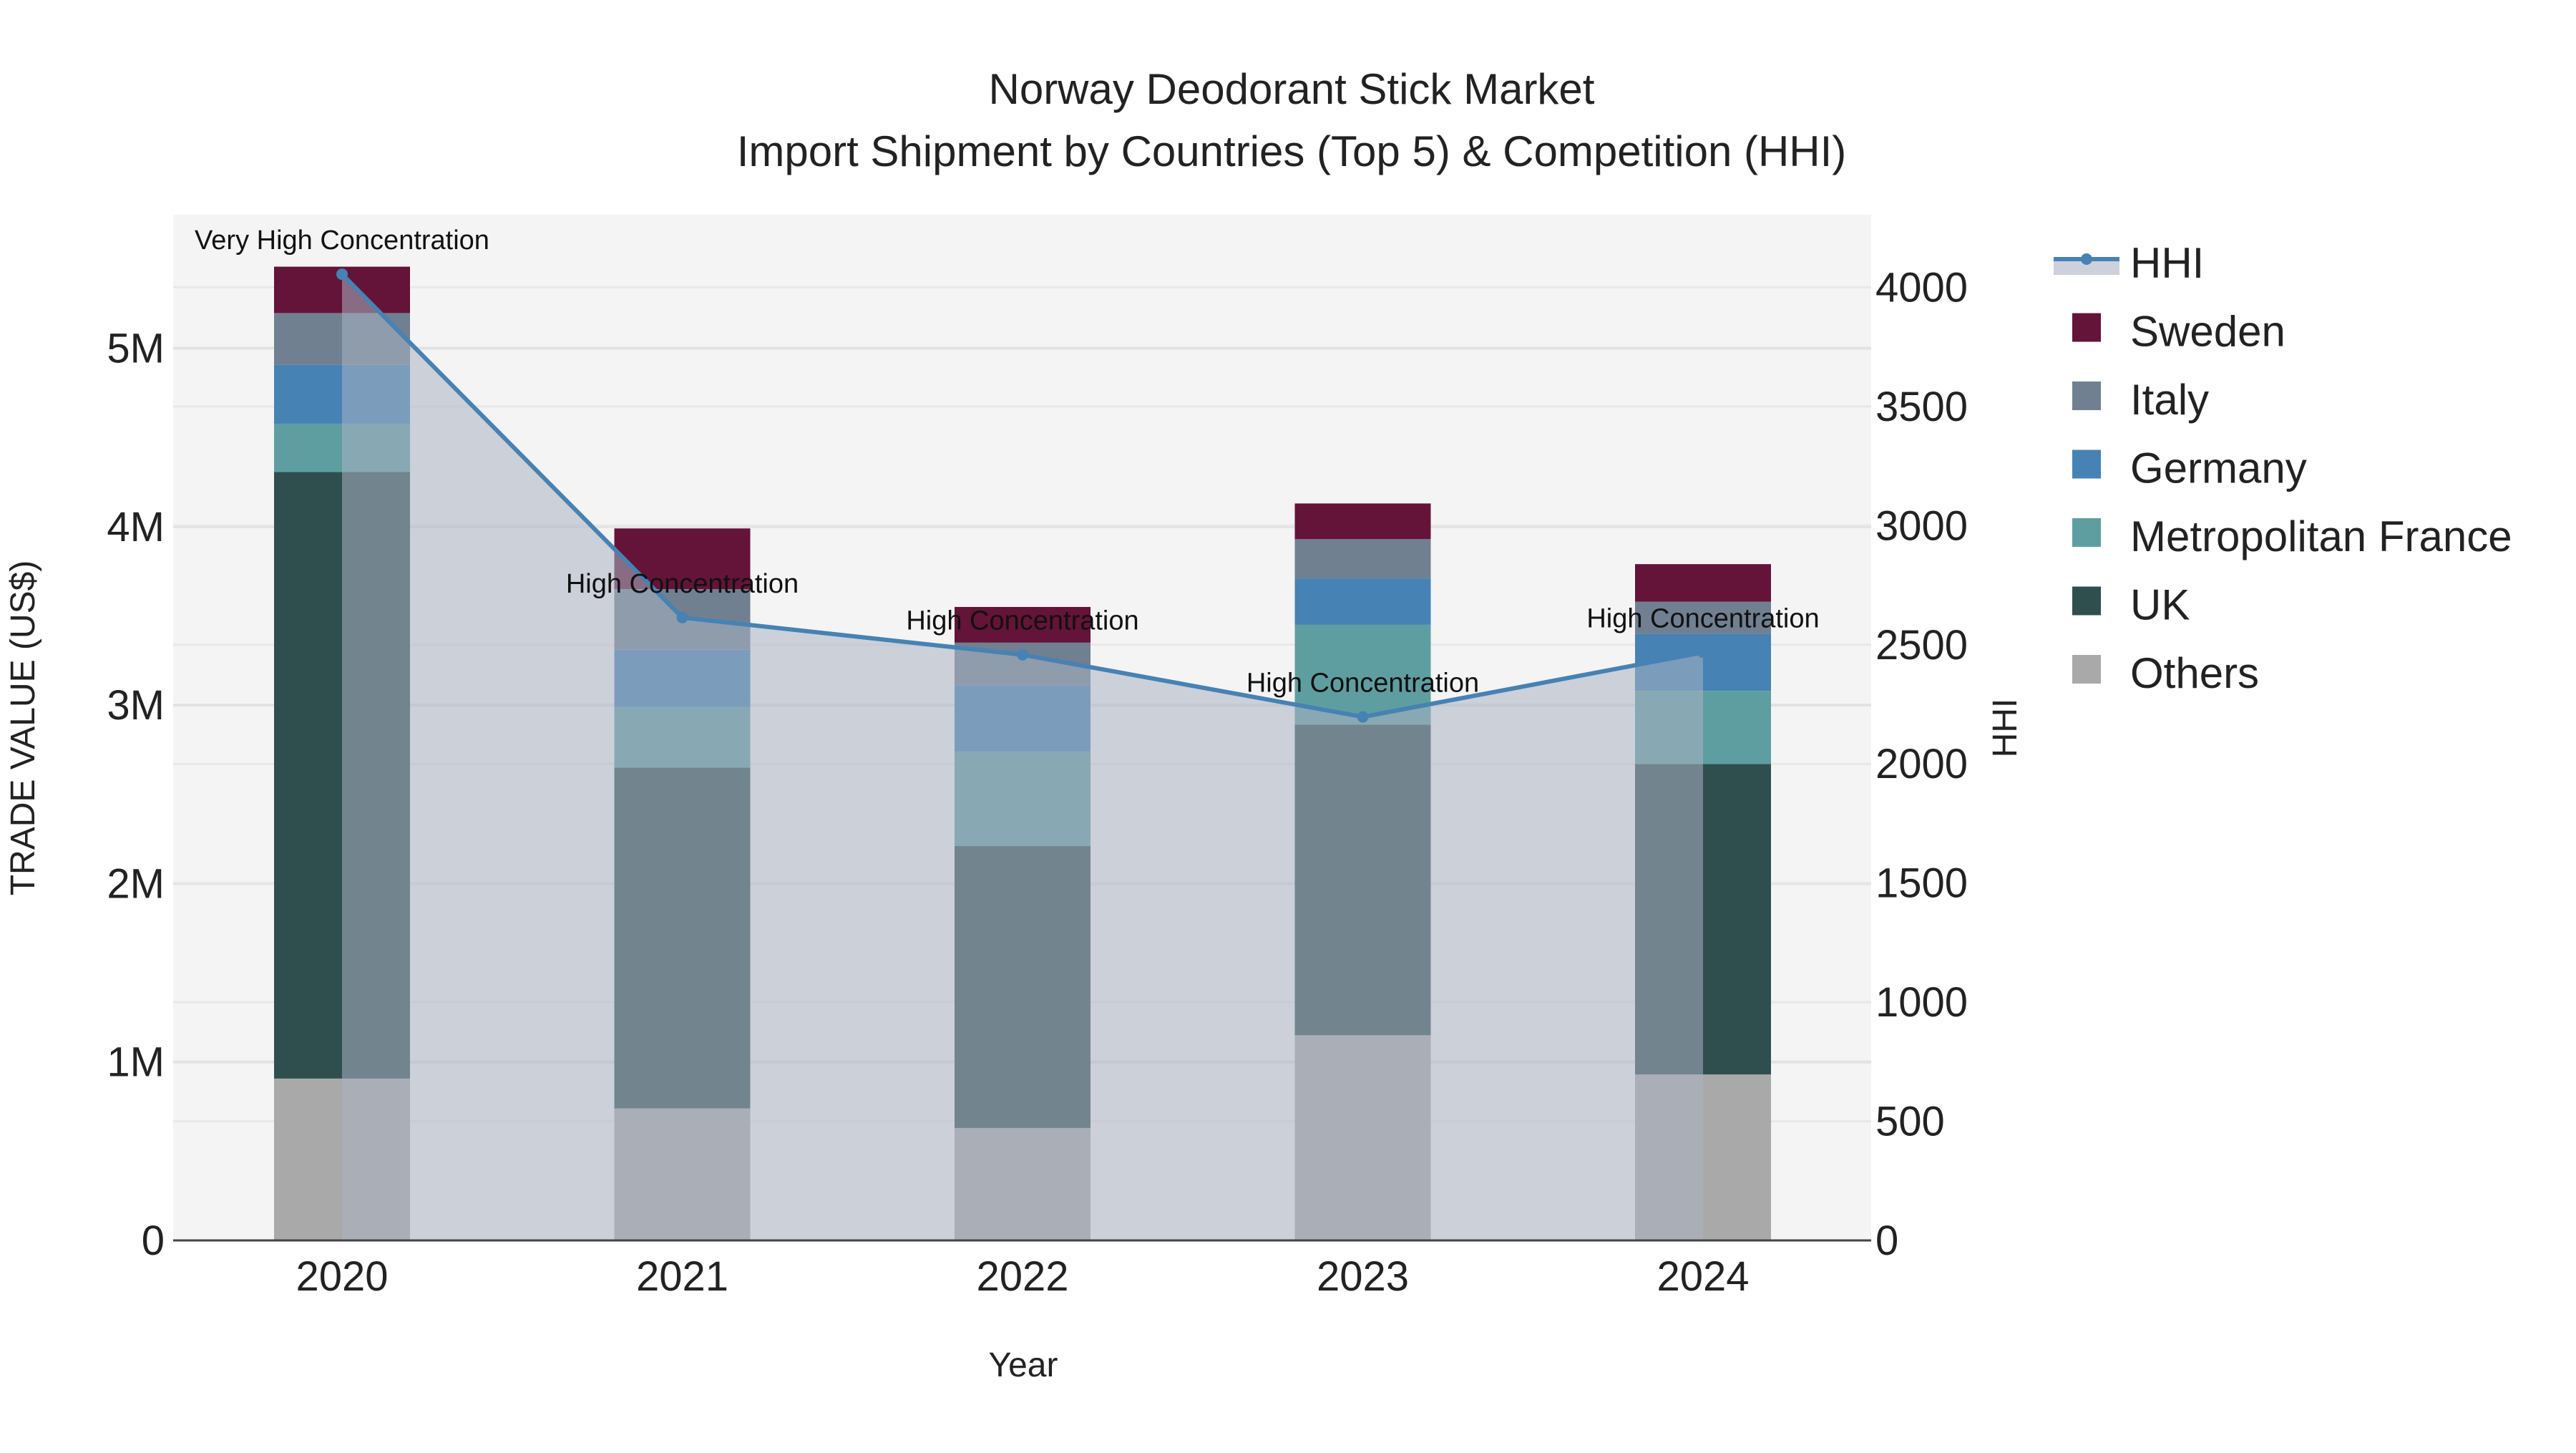 The image size is (2576, 1453). I want to click on hhi-annotation-2024: High Concentration, so click(1702, 618).